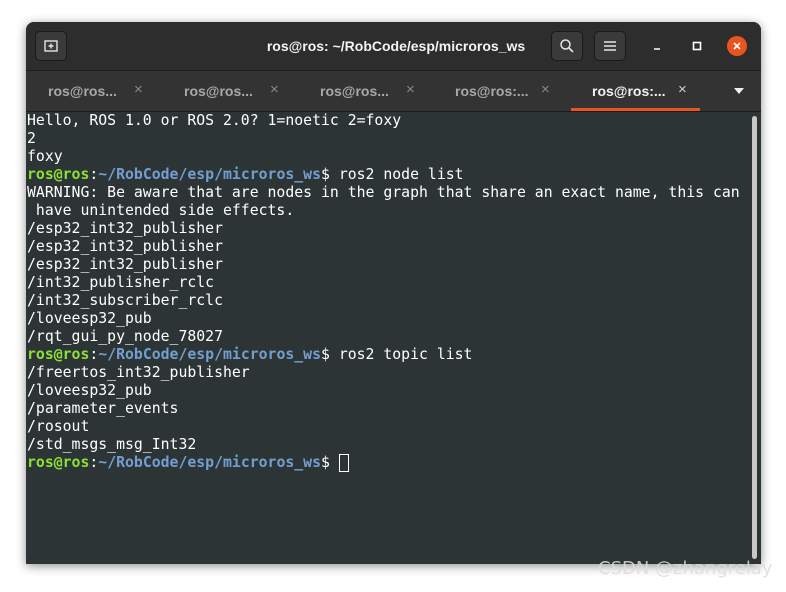 The width and height of the screenshot is (786, 592). I want to click on output-line: /rosout, so click(58, 426).